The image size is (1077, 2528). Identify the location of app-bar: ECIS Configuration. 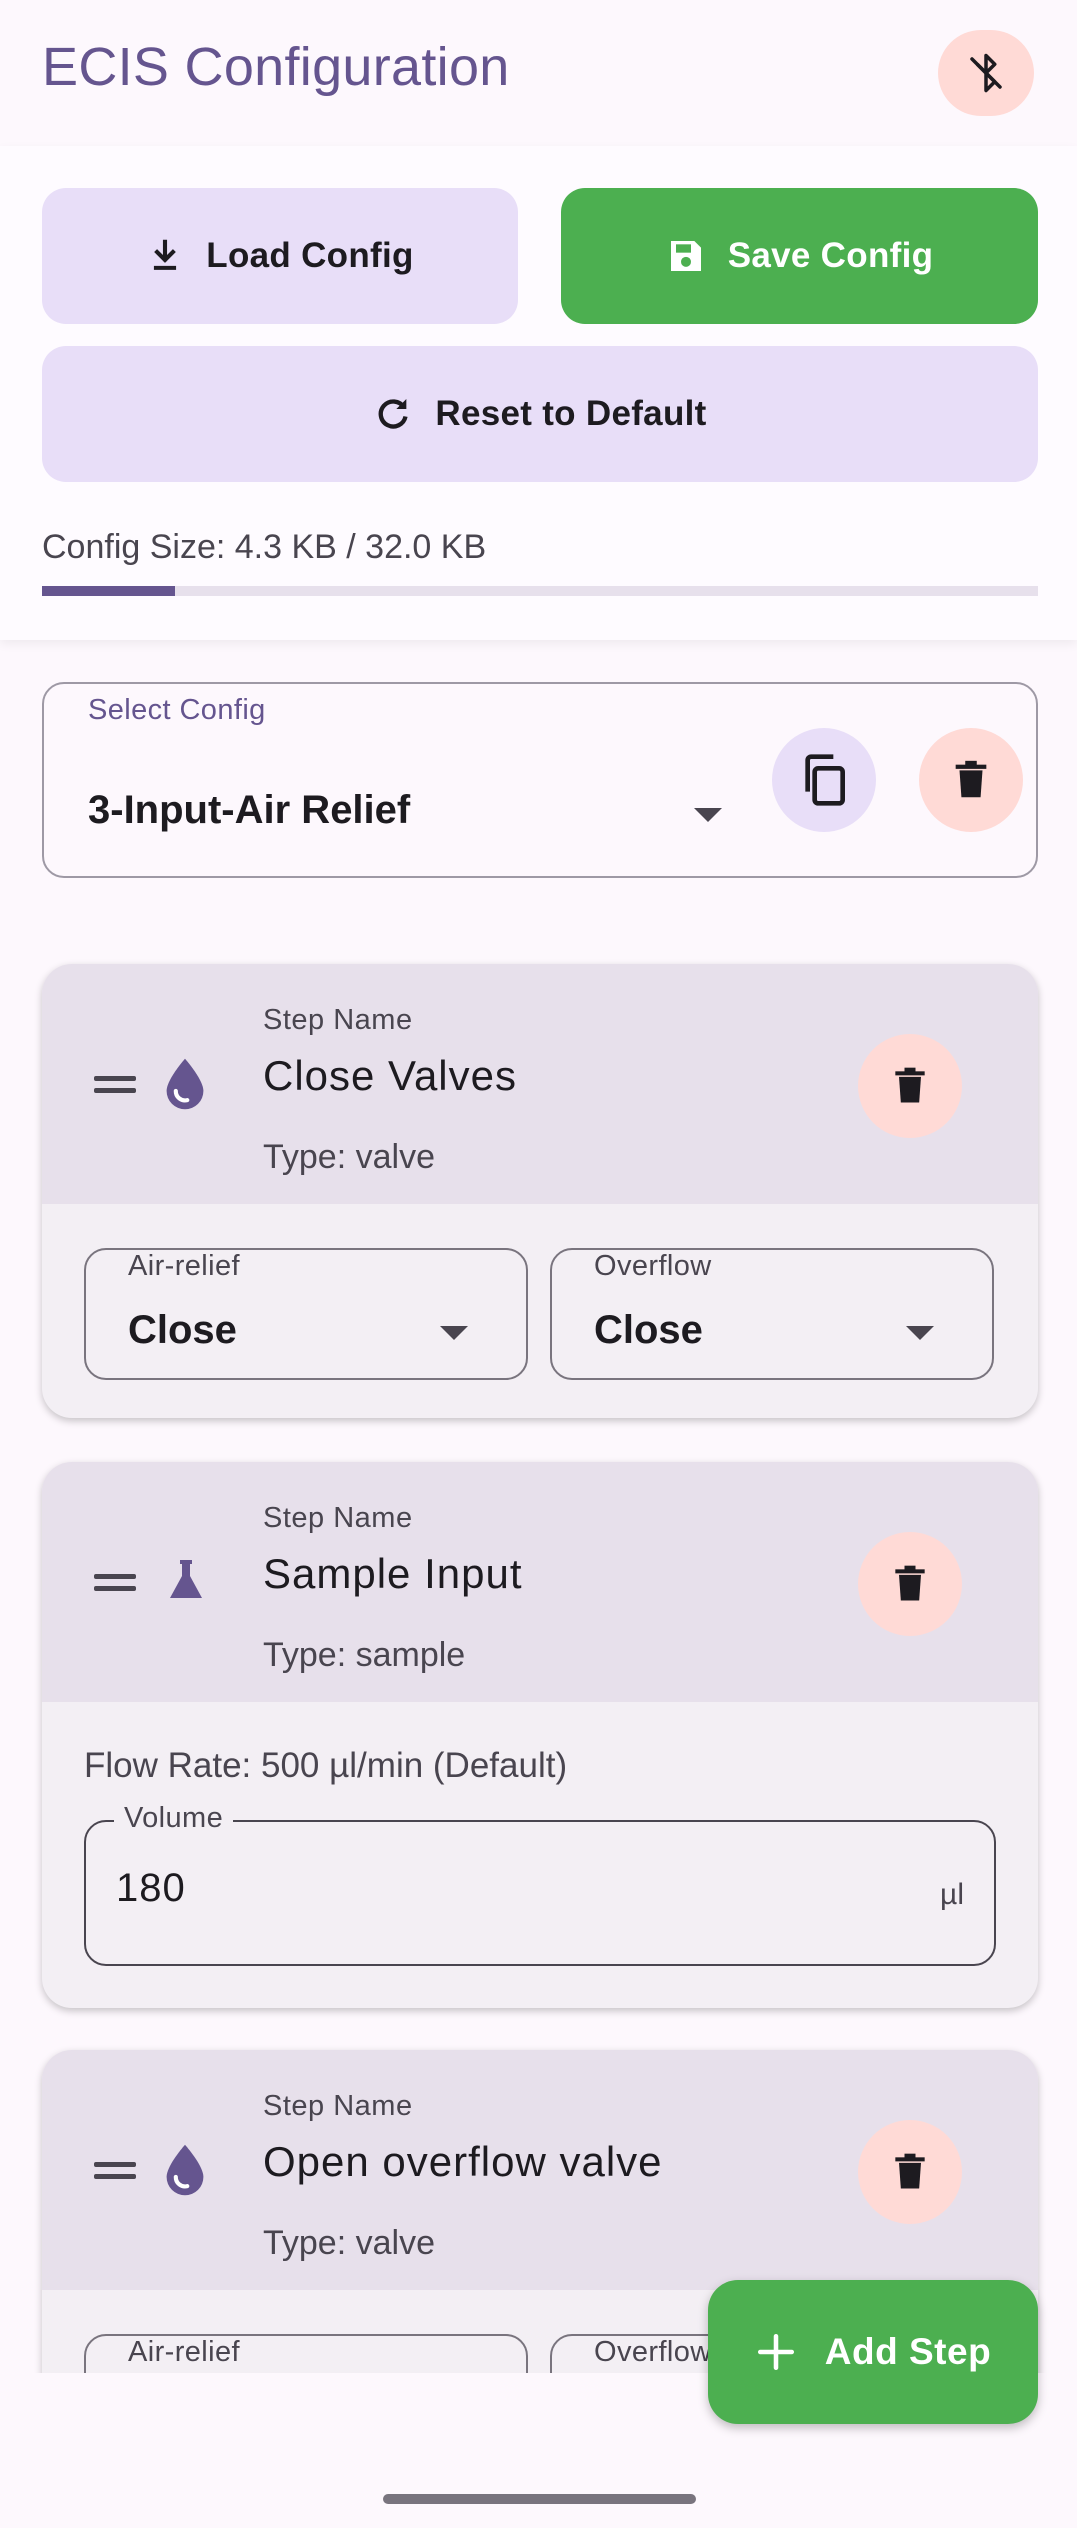
(538, 70).